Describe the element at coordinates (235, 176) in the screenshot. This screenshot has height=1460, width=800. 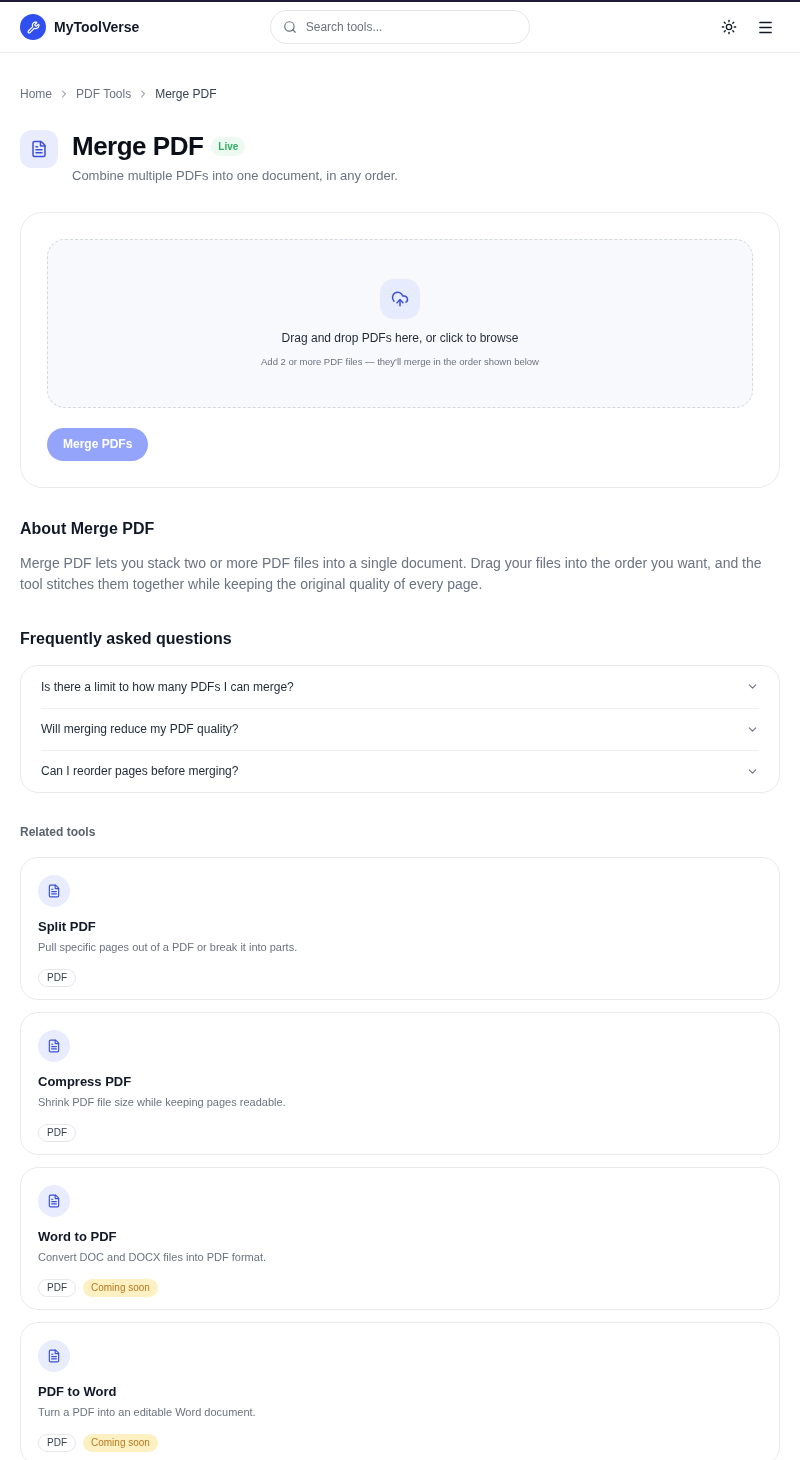
I see `page-subtitle: Combine multiple PDFs into one document, in any order.` at that location.